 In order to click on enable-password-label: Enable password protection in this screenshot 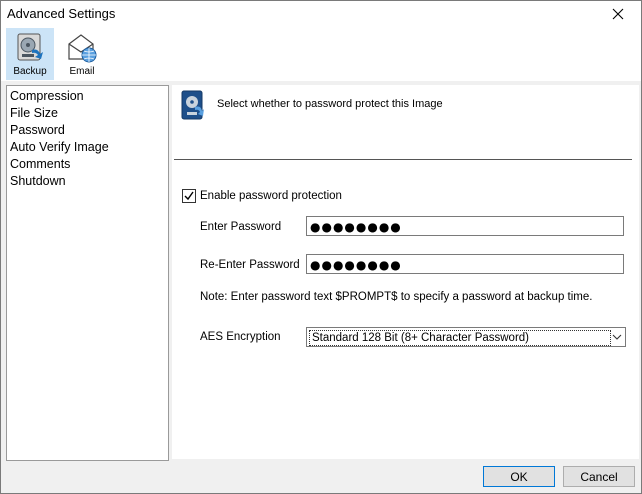, I will do `click(271, 196)`.